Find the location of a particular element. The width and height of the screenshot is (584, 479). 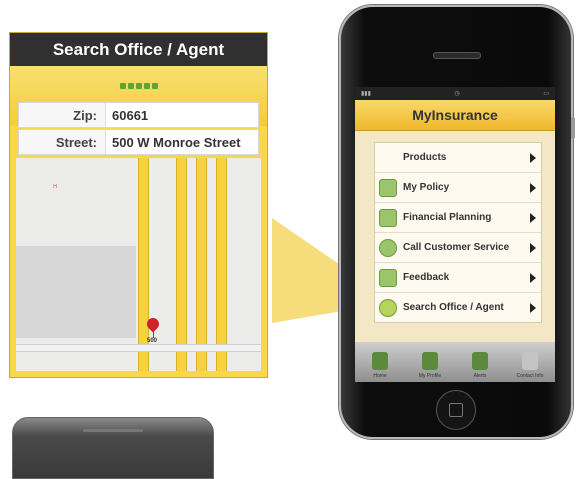

zip-label: Zip: is located at coordinates (85, 115).